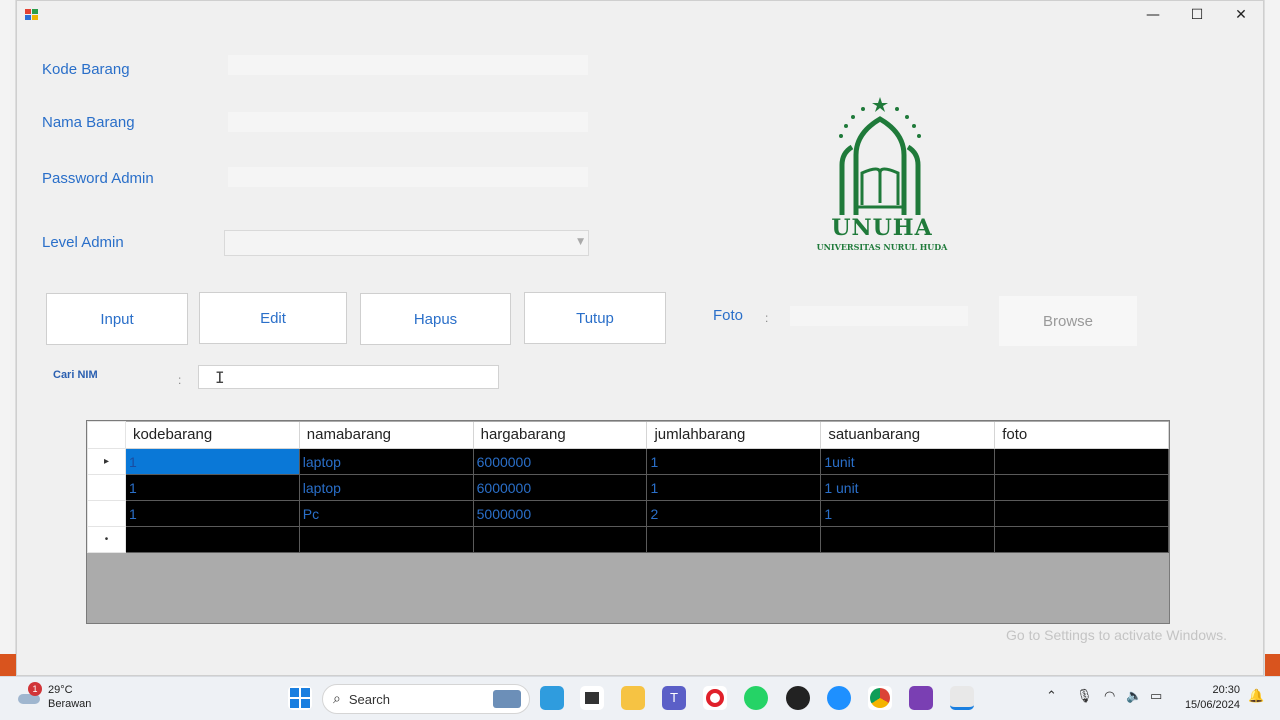 The height and width of the screenshot is (720, 1280). What do you see at coordinates (880, 156) in the screenshot?
I see `unuha-emblem-icon` at bounding box center [880, 156].